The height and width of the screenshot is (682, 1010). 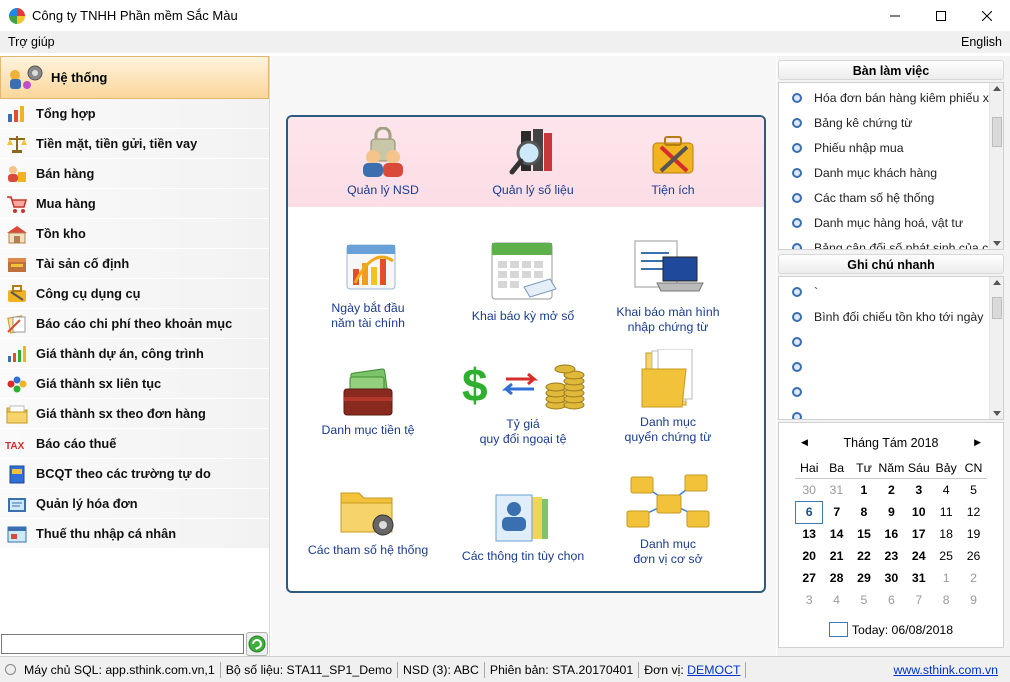 What do you see at coordinates (918, 534) in the screenshot?
I see `calendar-day: 17` at bounding box center [918, 534].